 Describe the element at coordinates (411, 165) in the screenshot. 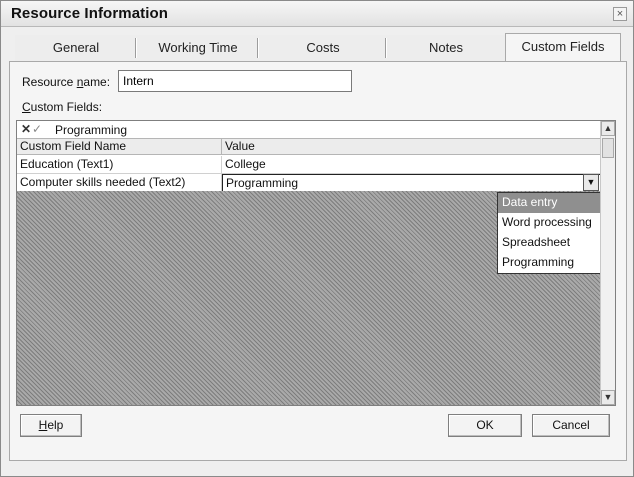

I see `table-cell-value: College` at that location.